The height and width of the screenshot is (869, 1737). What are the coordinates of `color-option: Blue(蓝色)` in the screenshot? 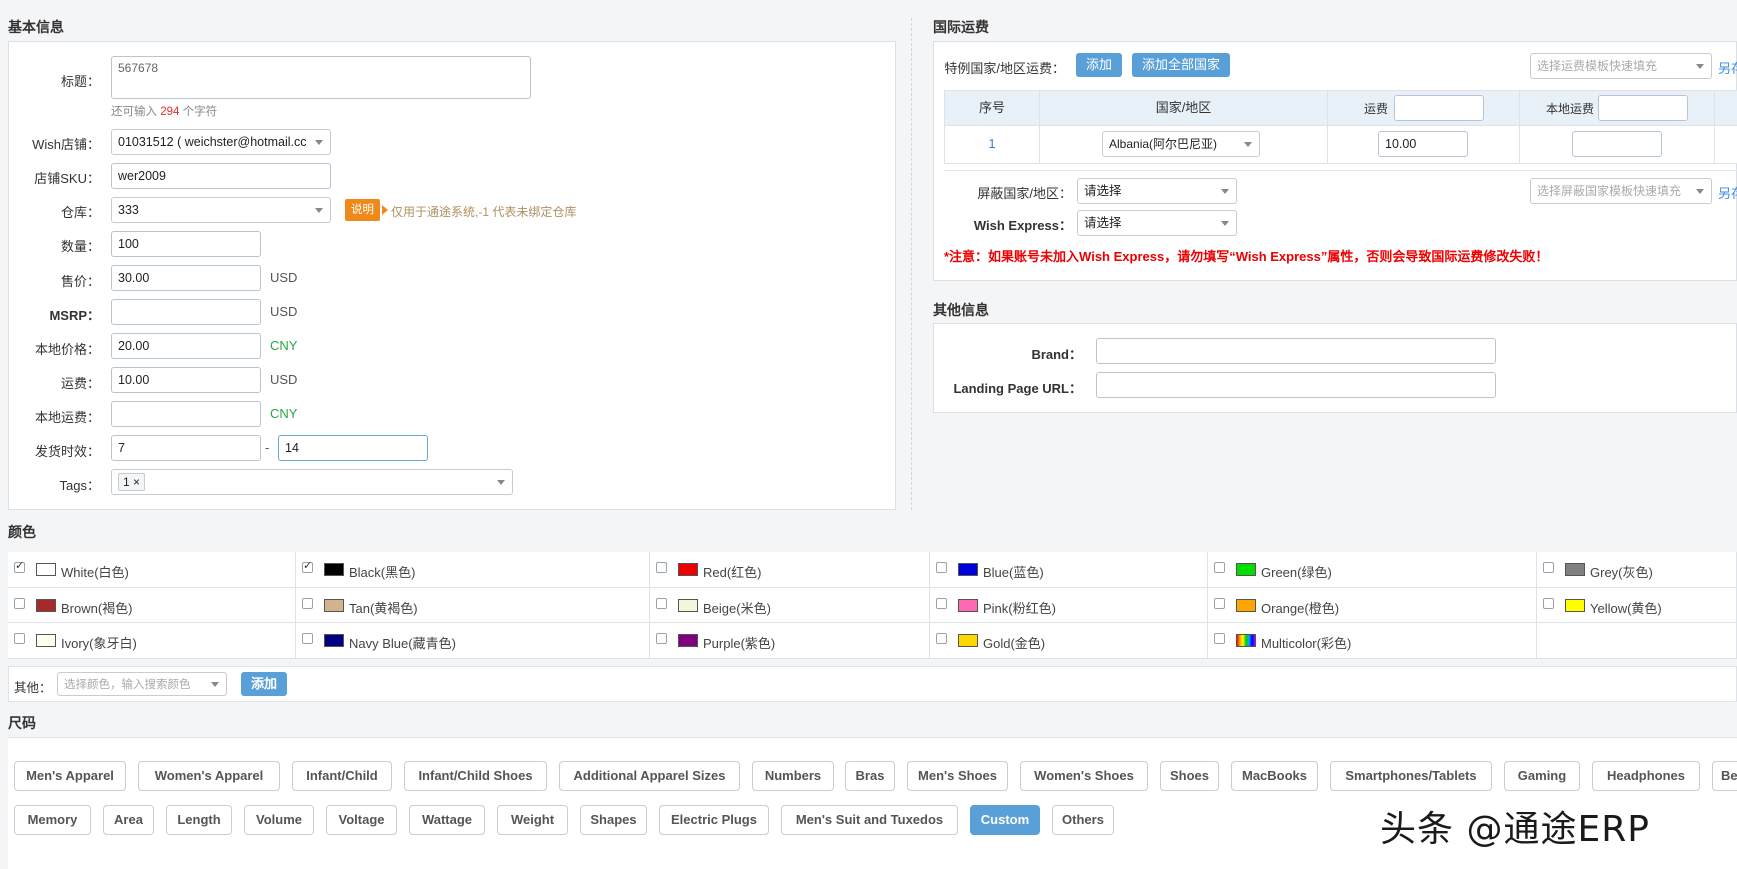 It's located at (1069, 570).